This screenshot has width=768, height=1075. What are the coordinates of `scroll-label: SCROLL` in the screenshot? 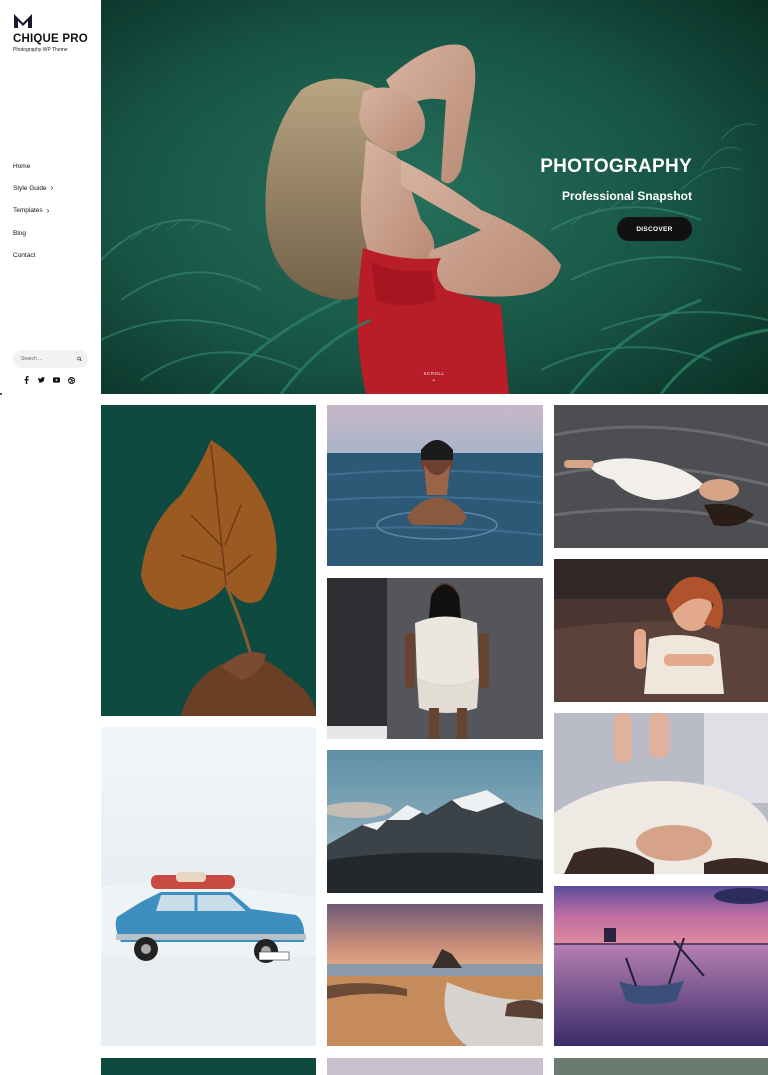 It's located at (434, 373).